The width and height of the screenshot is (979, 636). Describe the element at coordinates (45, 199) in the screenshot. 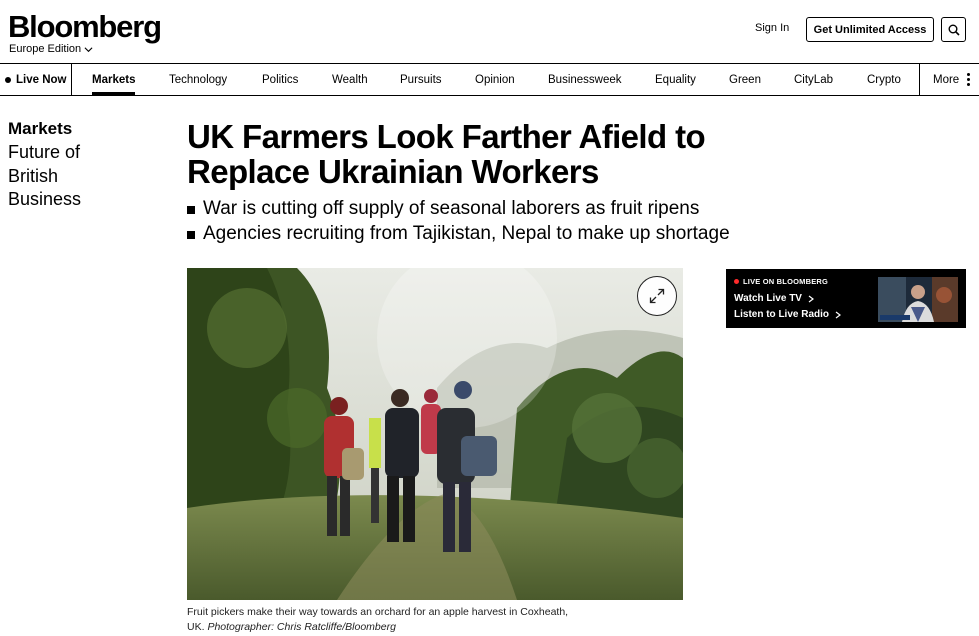

I see `section-subtitle-line: Business` at that location.